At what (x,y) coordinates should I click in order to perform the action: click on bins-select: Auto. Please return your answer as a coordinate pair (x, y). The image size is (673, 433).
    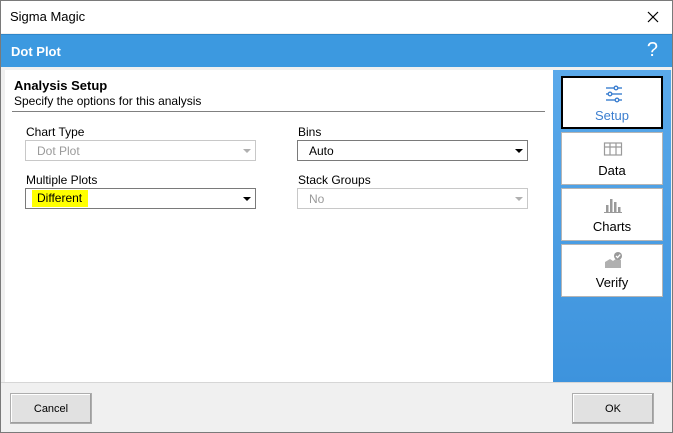
    Looking at the image, I should click on (412, 150).